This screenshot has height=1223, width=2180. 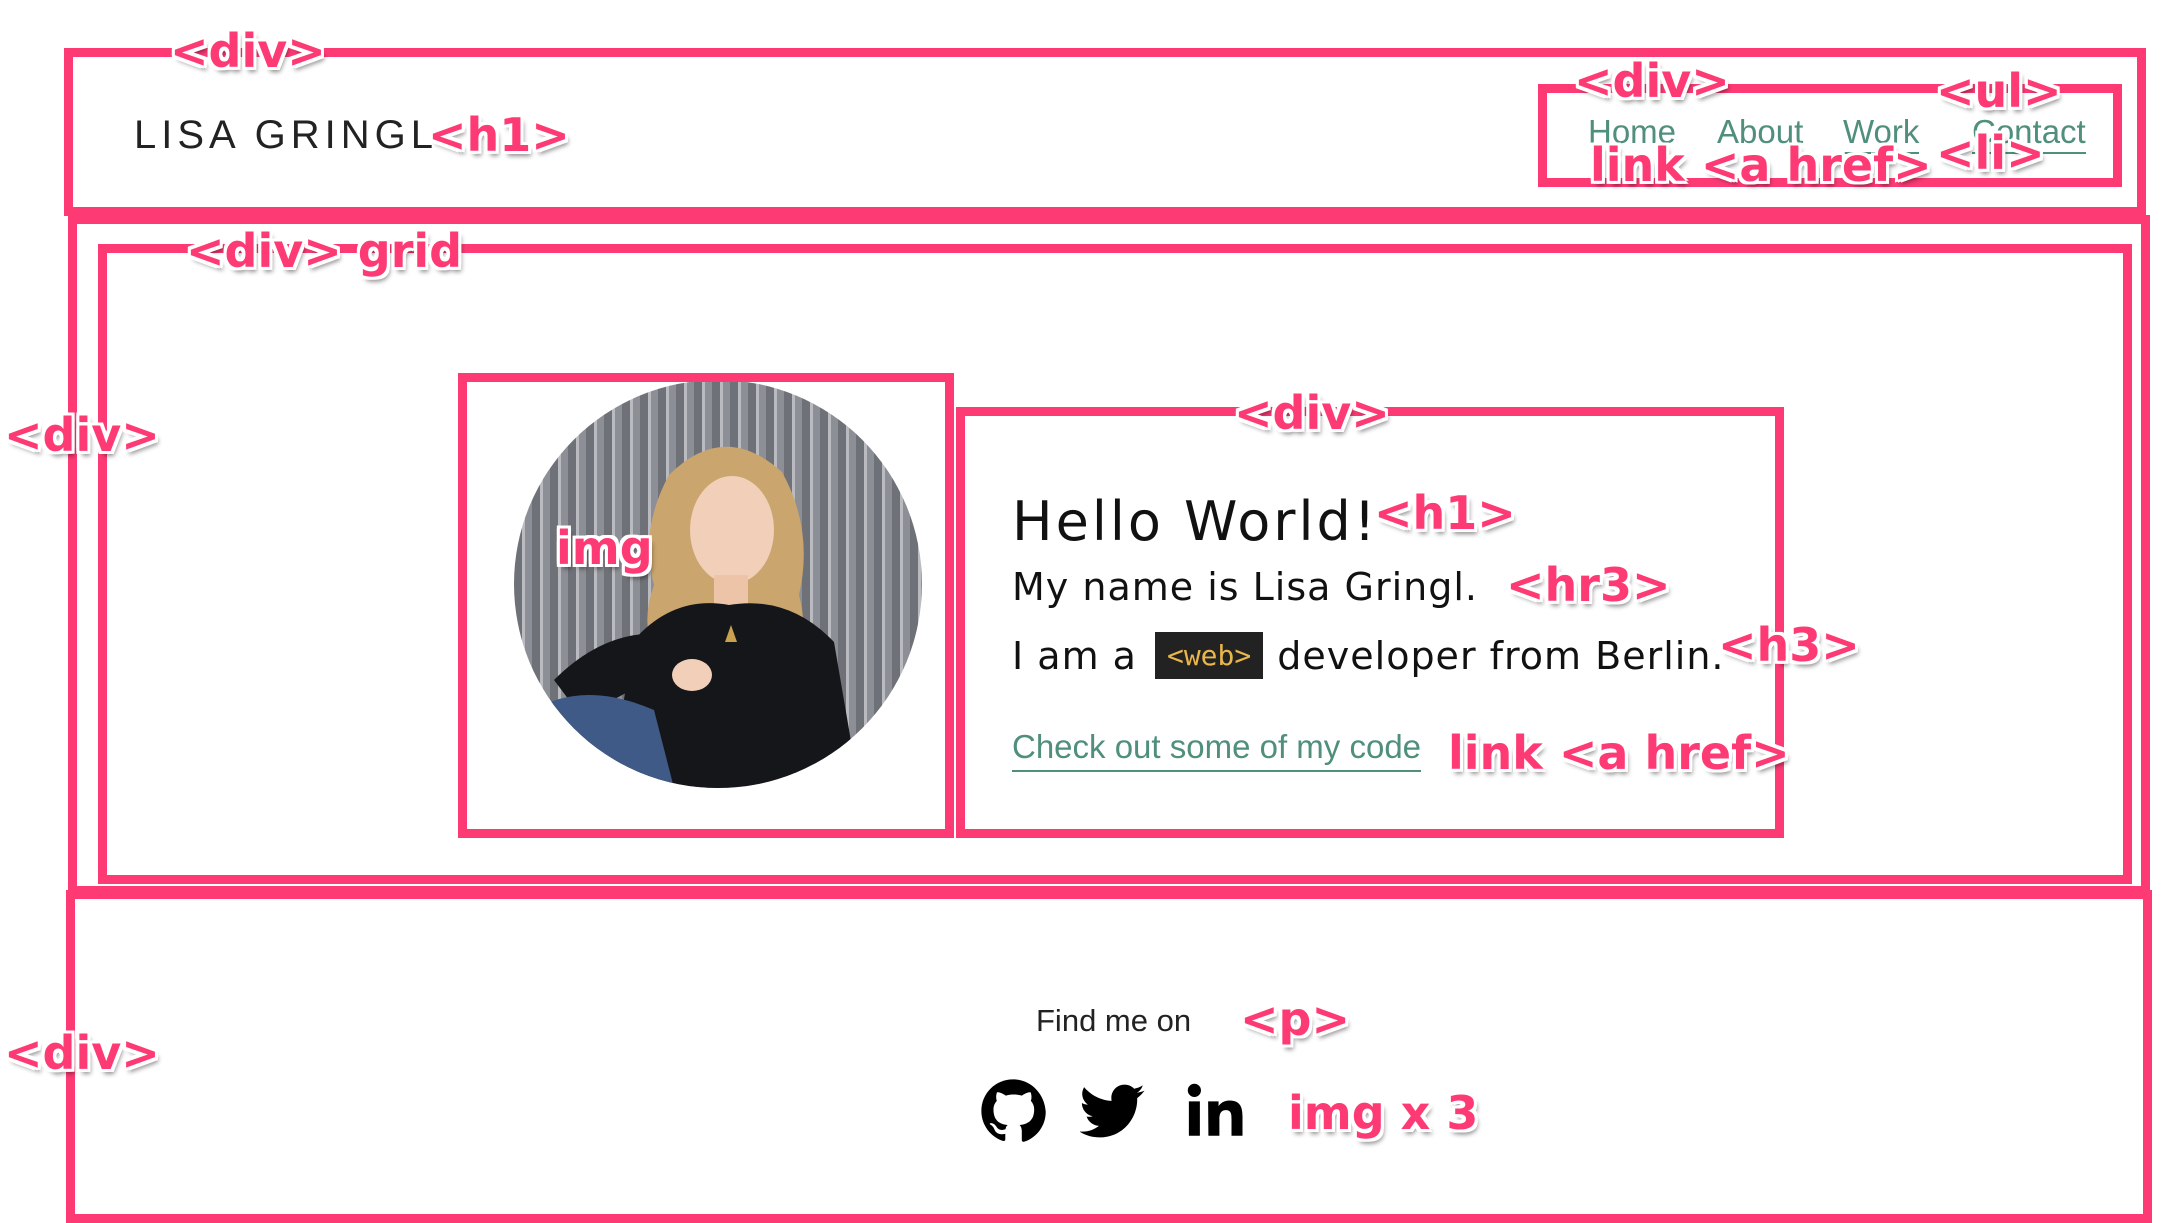 I want to click on annotation-text-div: <div>, so click(x=1312, y=413).